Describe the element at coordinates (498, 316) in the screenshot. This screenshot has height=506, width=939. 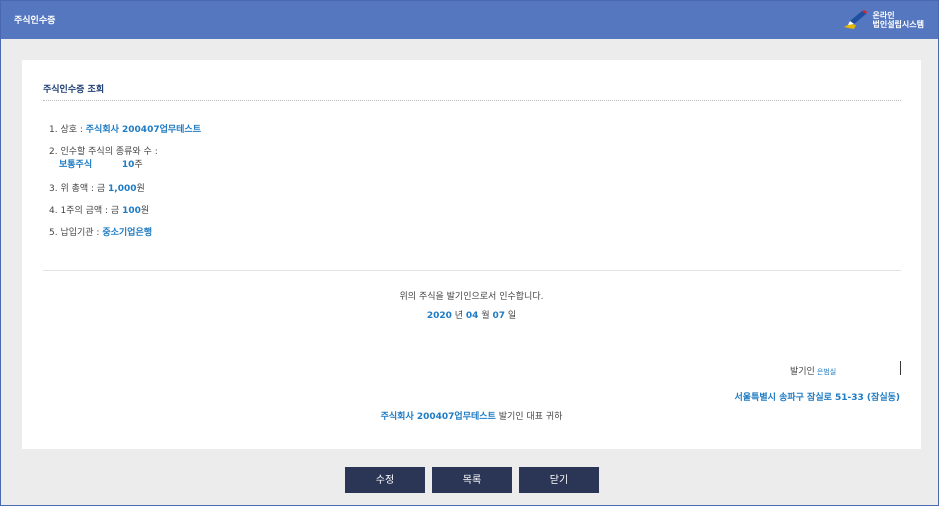
I see `date-day: 07` at that location.